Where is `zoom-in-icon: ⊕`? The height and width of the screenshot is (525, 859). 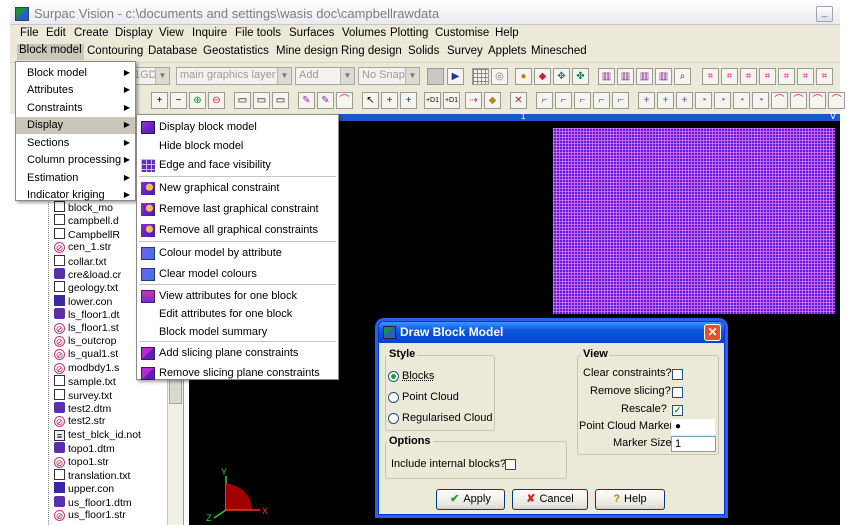 zoom-in-icon: ⊕ is located at coordinates (197, 100).